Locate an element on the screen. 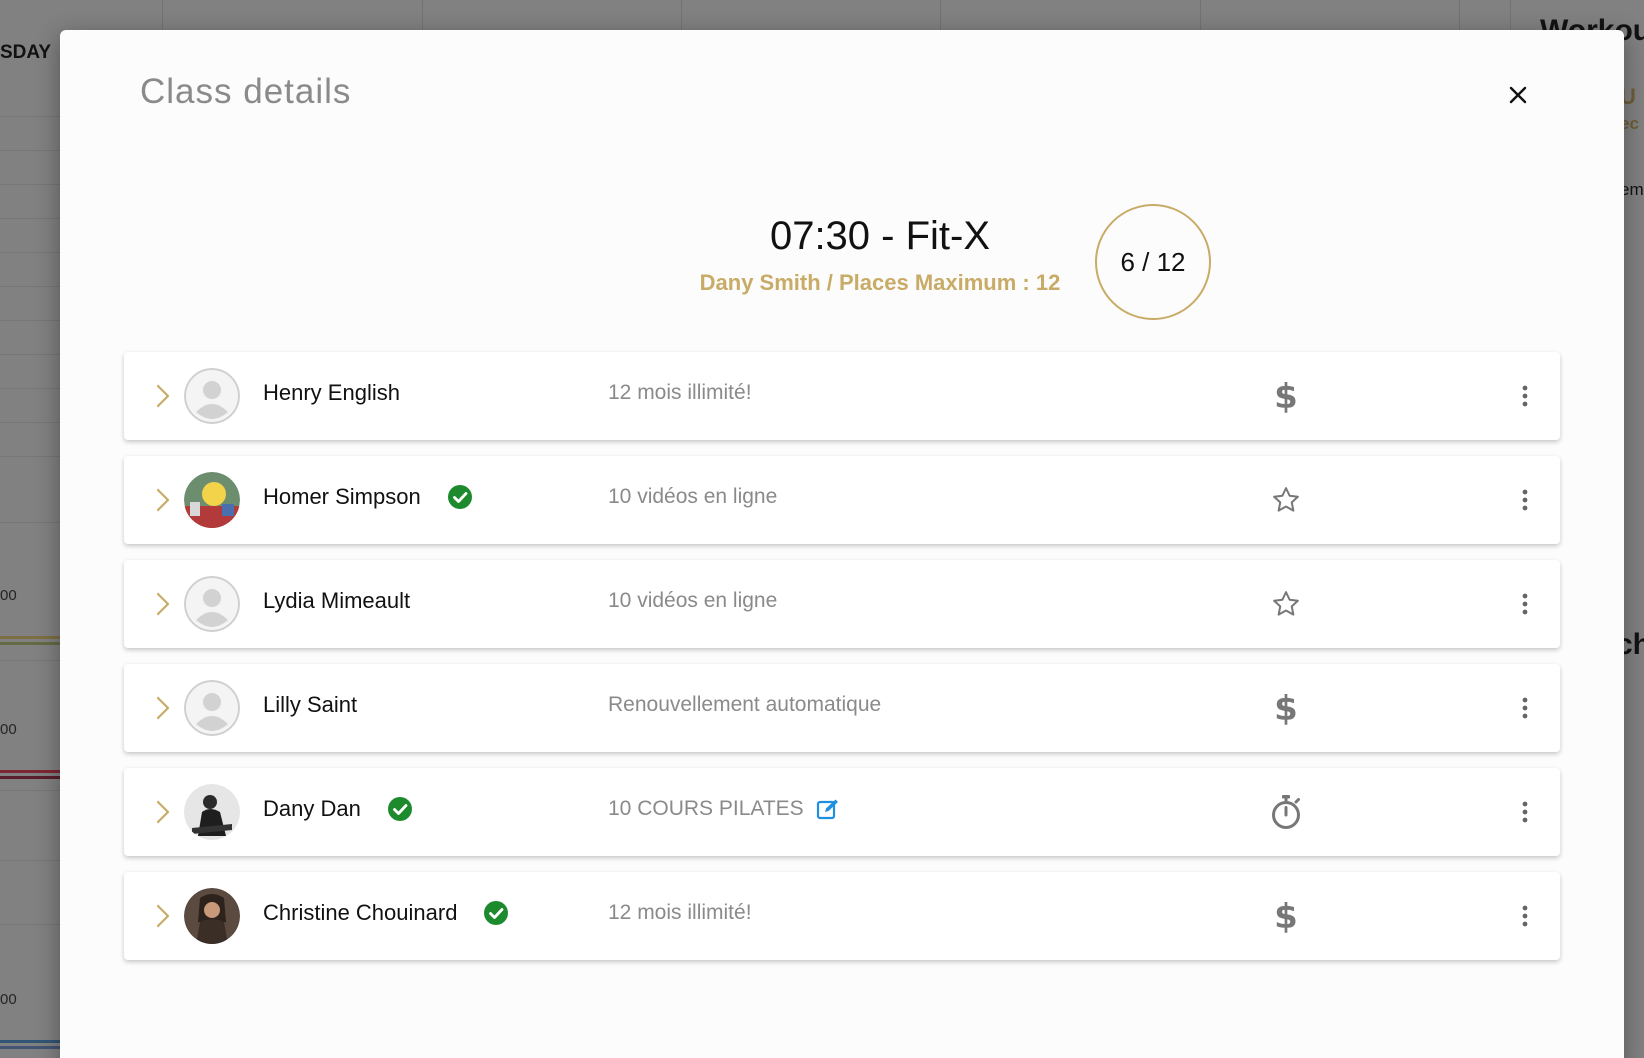 The height and width of the screenshot is (1058, 1644). participant-name: Homer Simpson is located at coordinates (342, 496).